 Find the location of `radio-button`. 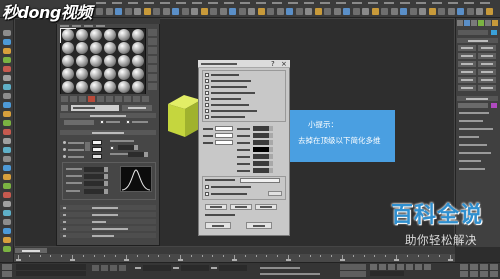

radio-button is located at coordinates (64, 156).